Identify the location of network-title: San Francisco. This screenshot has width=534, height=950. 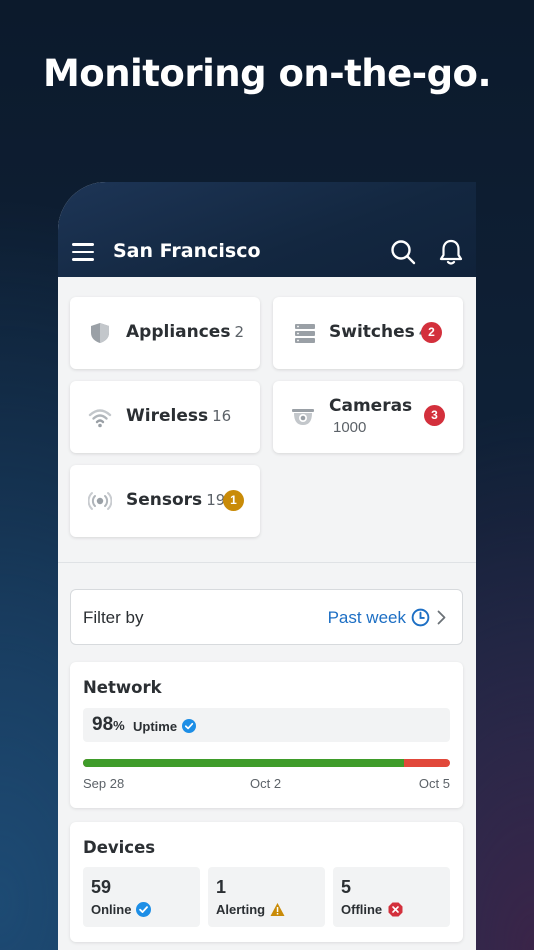
(187, 251).